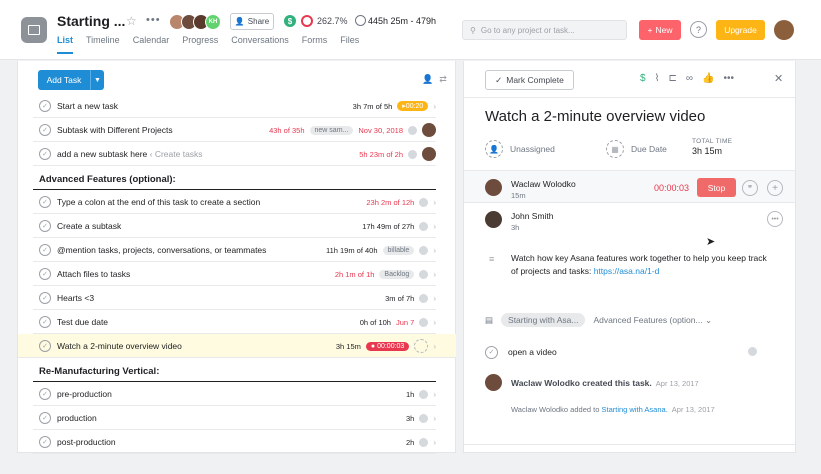 This screenshot has height=474, width=821. I want to click on like-icon: 👍, so click(708, 78).